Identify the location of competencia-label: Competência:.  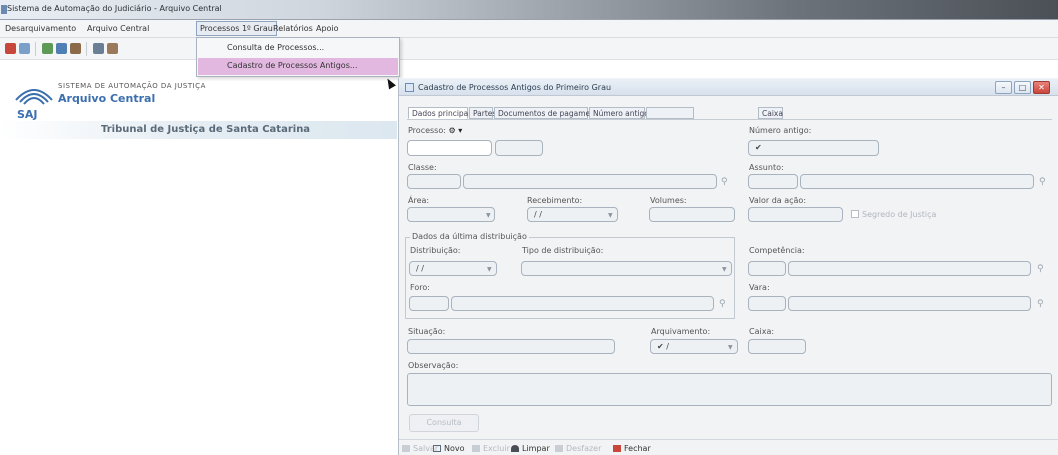
(777, 250).